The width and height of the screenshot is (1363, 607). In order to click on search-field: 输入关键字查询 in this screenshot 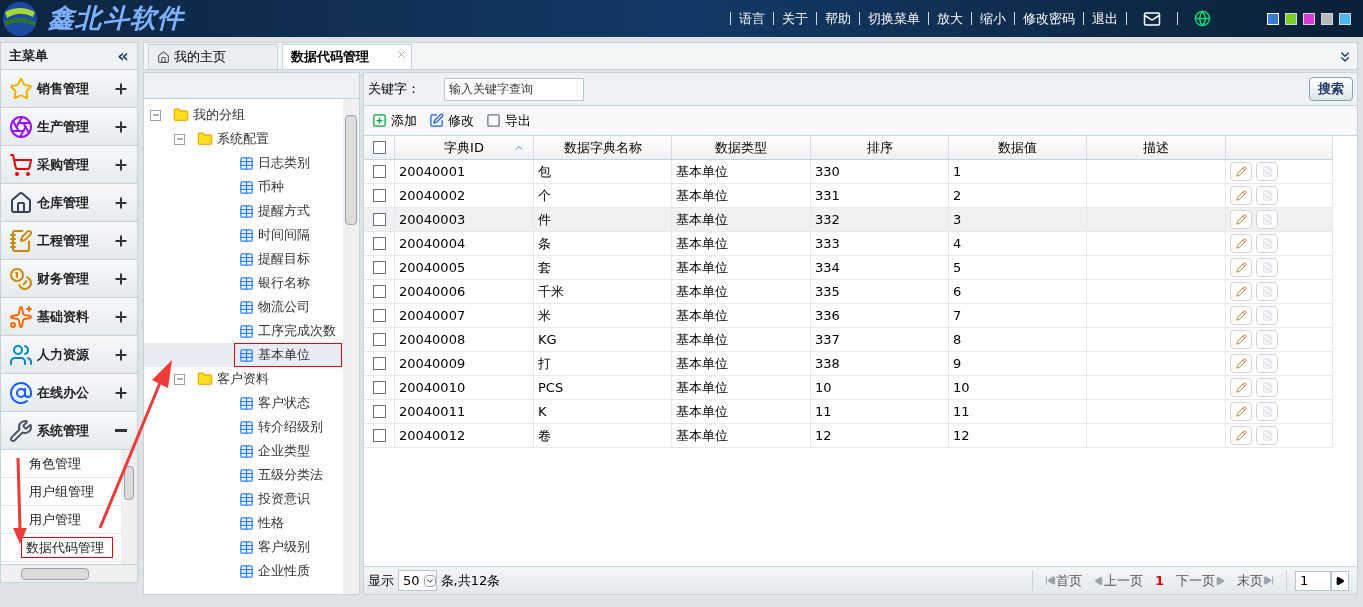, I will do `click(514, 89)`.